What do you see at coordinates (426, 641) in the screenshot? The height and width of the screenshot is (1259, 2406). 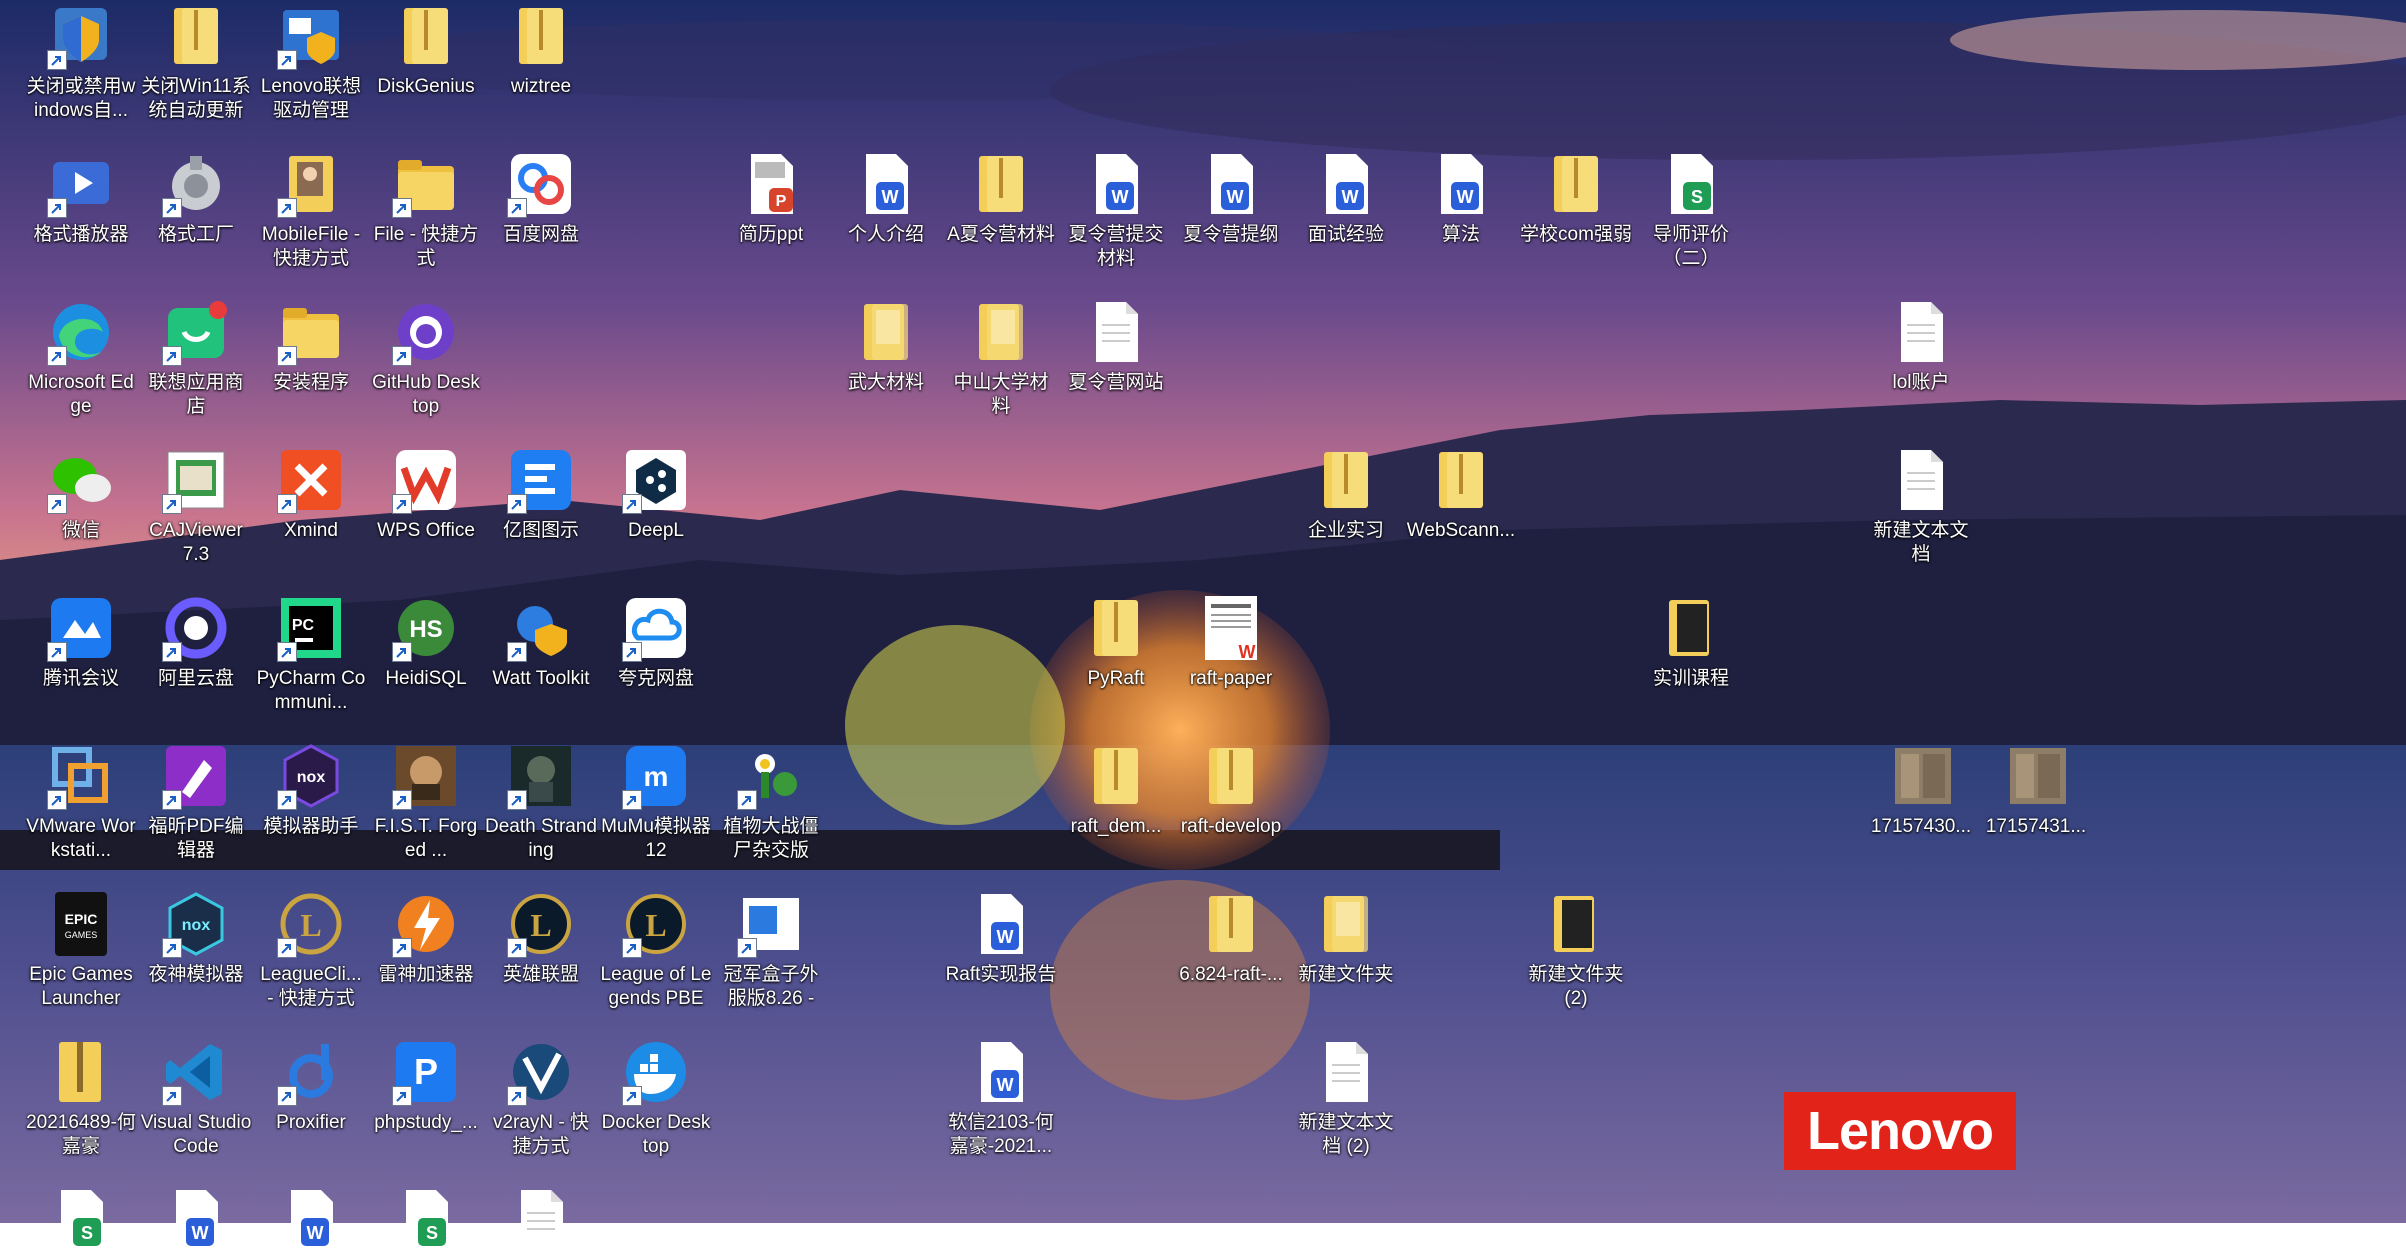 I see `desktop-icon: HS HeidiSQL` at bounding box center [426, 641].